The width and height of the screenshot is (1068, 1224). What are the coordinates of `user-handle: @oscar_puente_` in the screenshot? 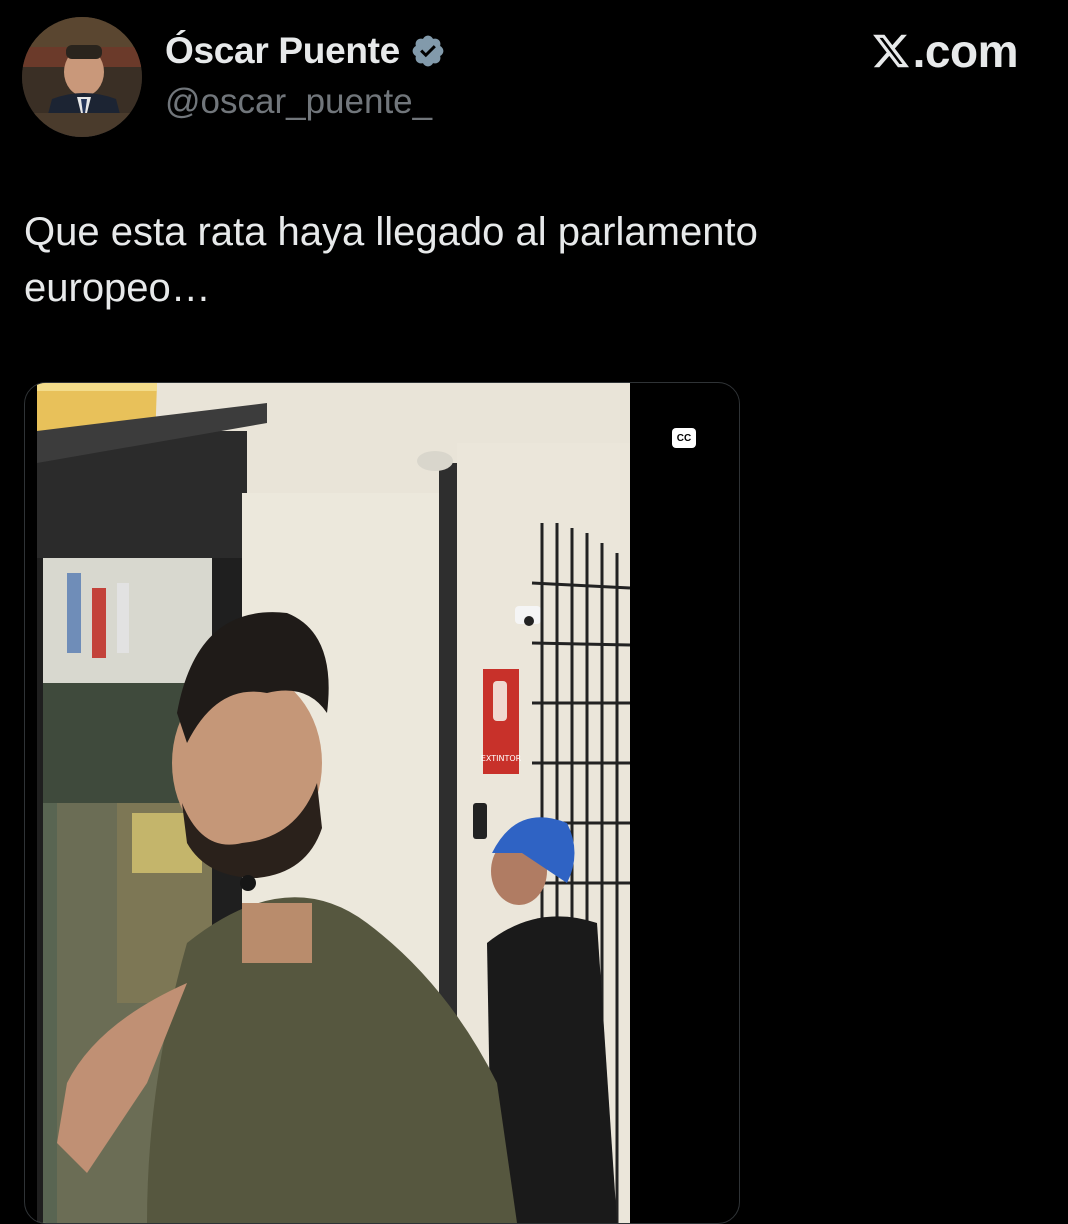 It's located at (298, 102).